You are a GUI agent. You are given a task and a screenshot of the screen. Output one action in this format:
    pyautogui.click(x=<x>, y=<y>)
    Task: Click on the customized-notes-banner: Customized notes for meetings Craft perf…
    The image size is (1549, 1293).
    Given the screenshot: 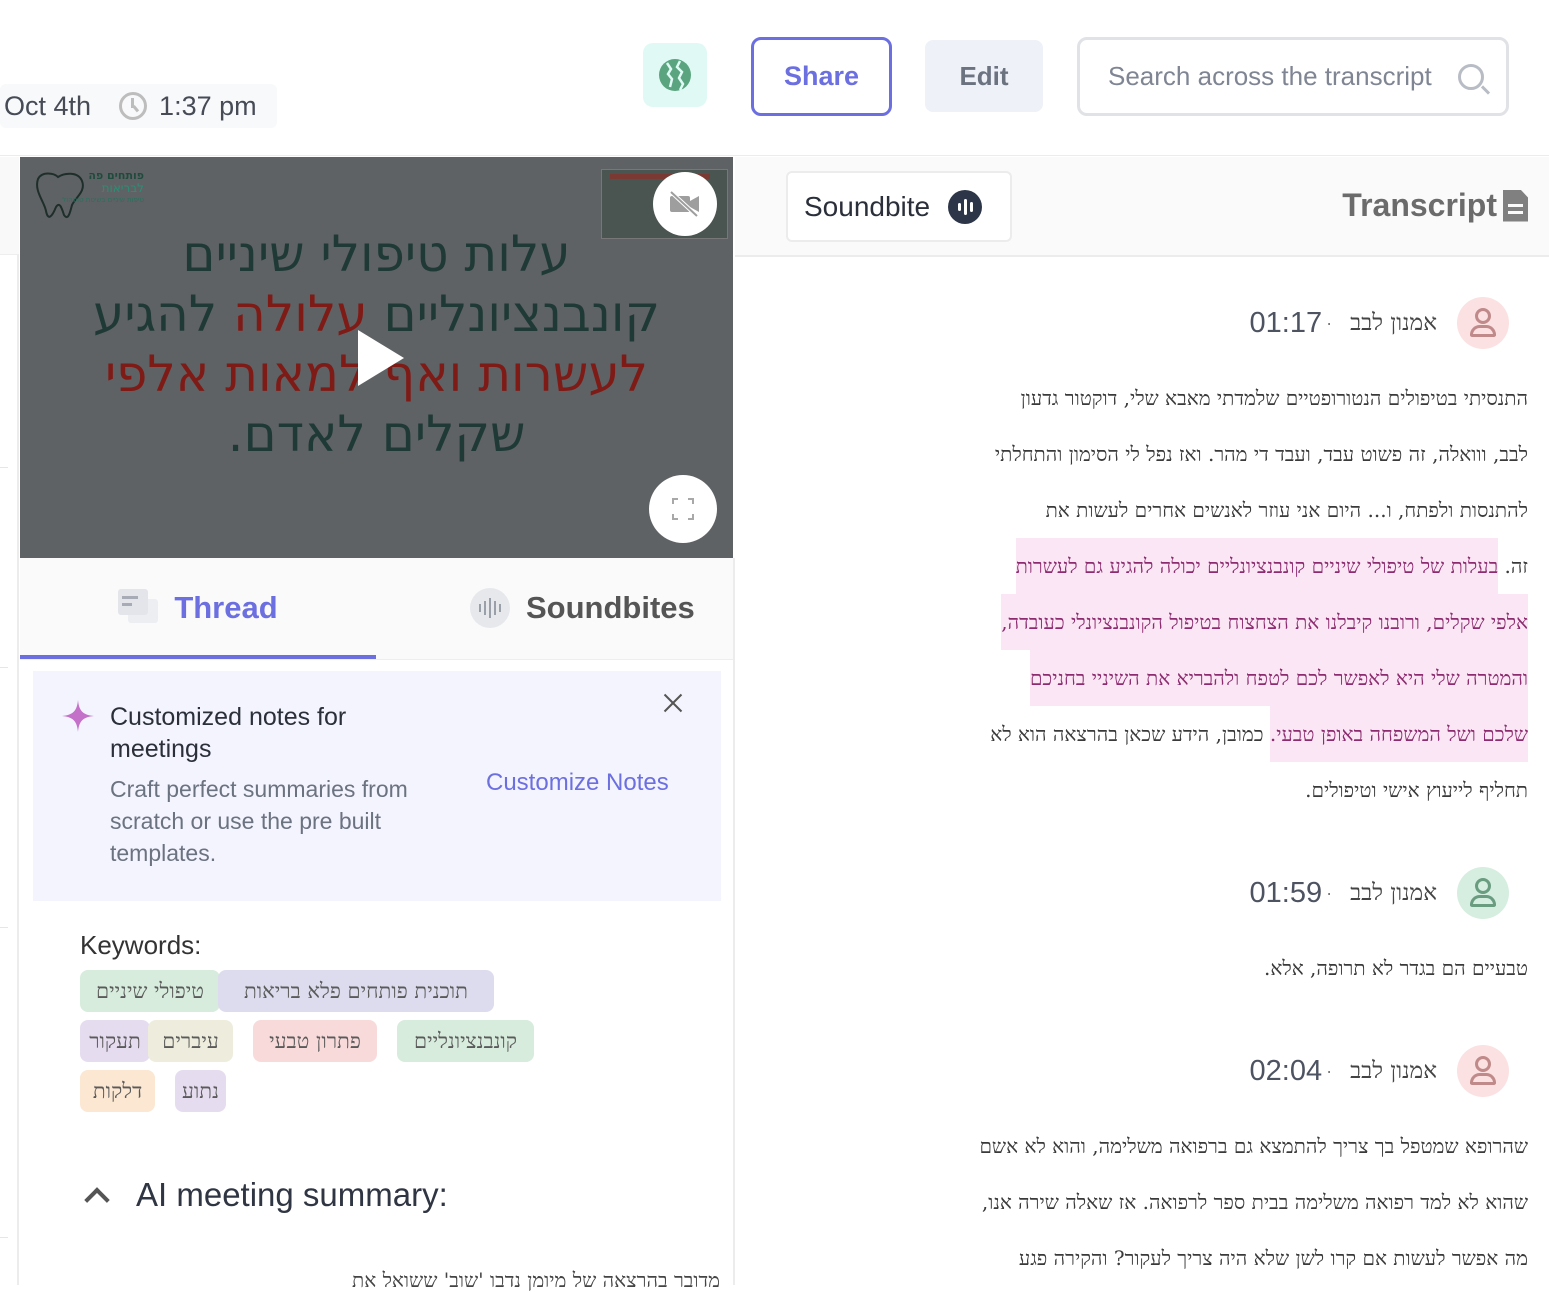 What is the action you would take?
    pyautogui.click(x=377, y=786)
    